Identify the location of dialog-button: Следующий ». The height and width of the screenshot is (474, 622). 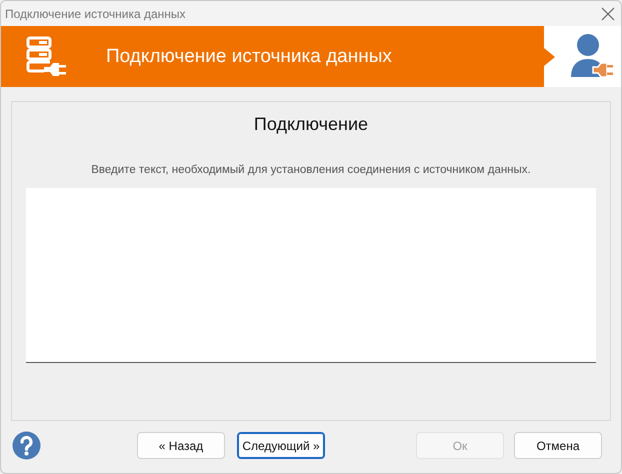
(281, 445).